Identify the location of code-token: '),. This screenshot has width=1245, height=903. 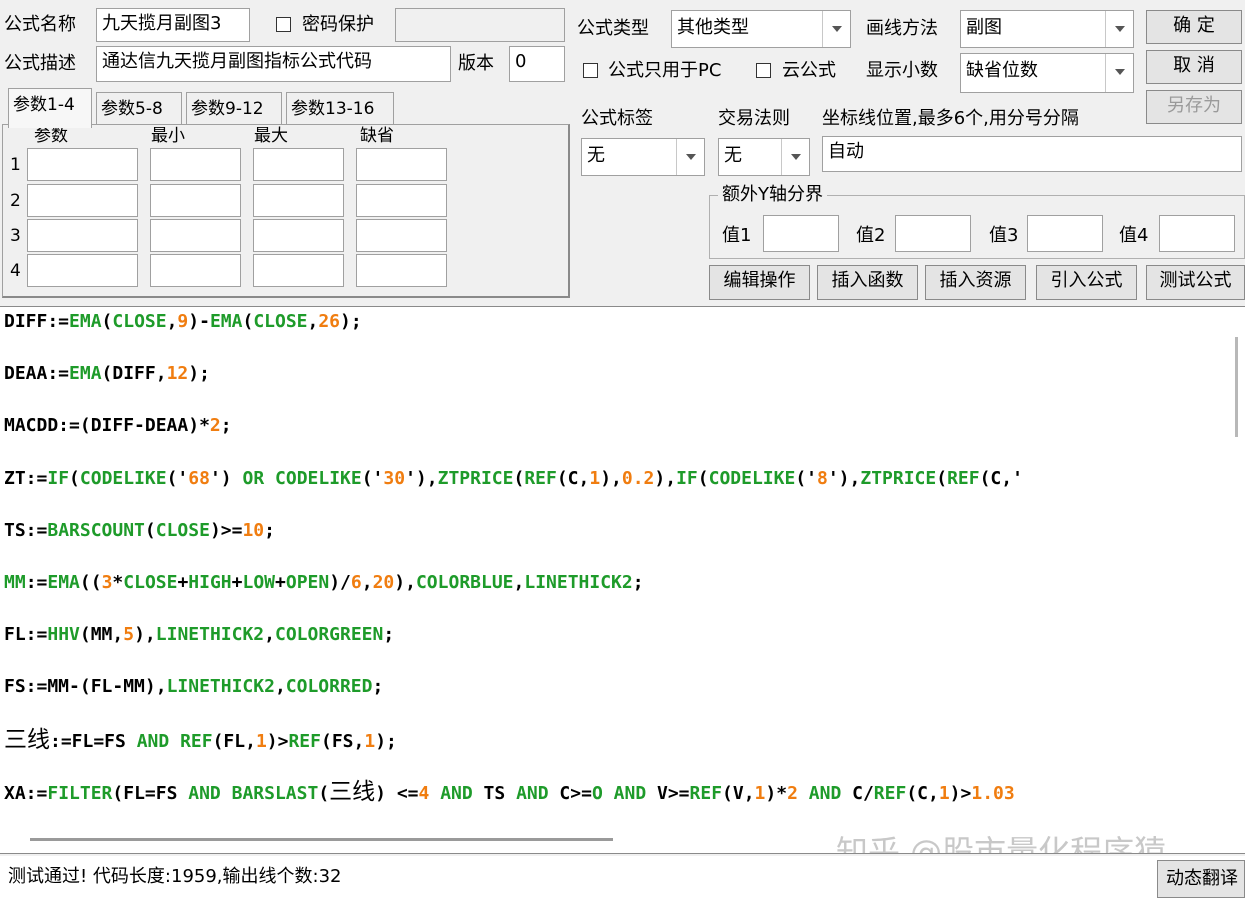
(844, 478).